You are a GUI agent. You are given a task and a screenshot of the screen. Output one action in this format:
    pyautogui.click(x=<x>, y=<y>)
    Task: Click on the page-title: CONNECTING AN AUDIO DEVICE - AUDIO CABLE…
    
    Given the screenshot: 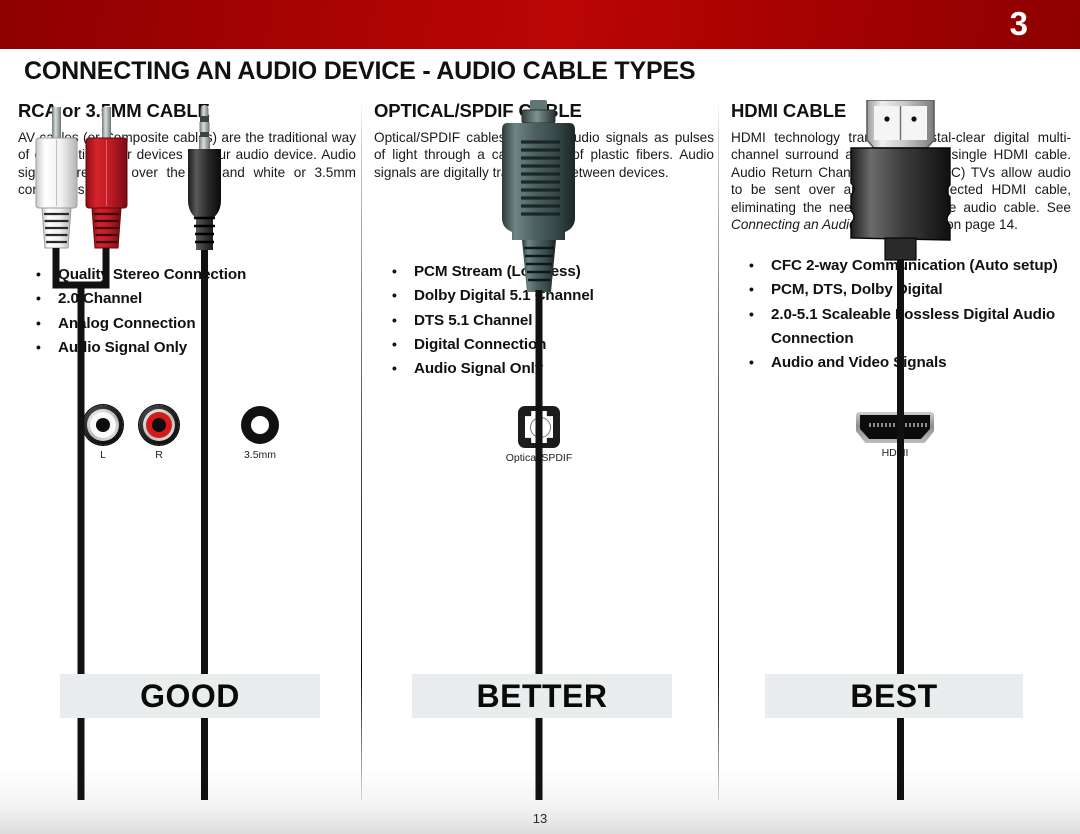 What is the action you would take?
    pyautogui.click(x=360, y=71)
    